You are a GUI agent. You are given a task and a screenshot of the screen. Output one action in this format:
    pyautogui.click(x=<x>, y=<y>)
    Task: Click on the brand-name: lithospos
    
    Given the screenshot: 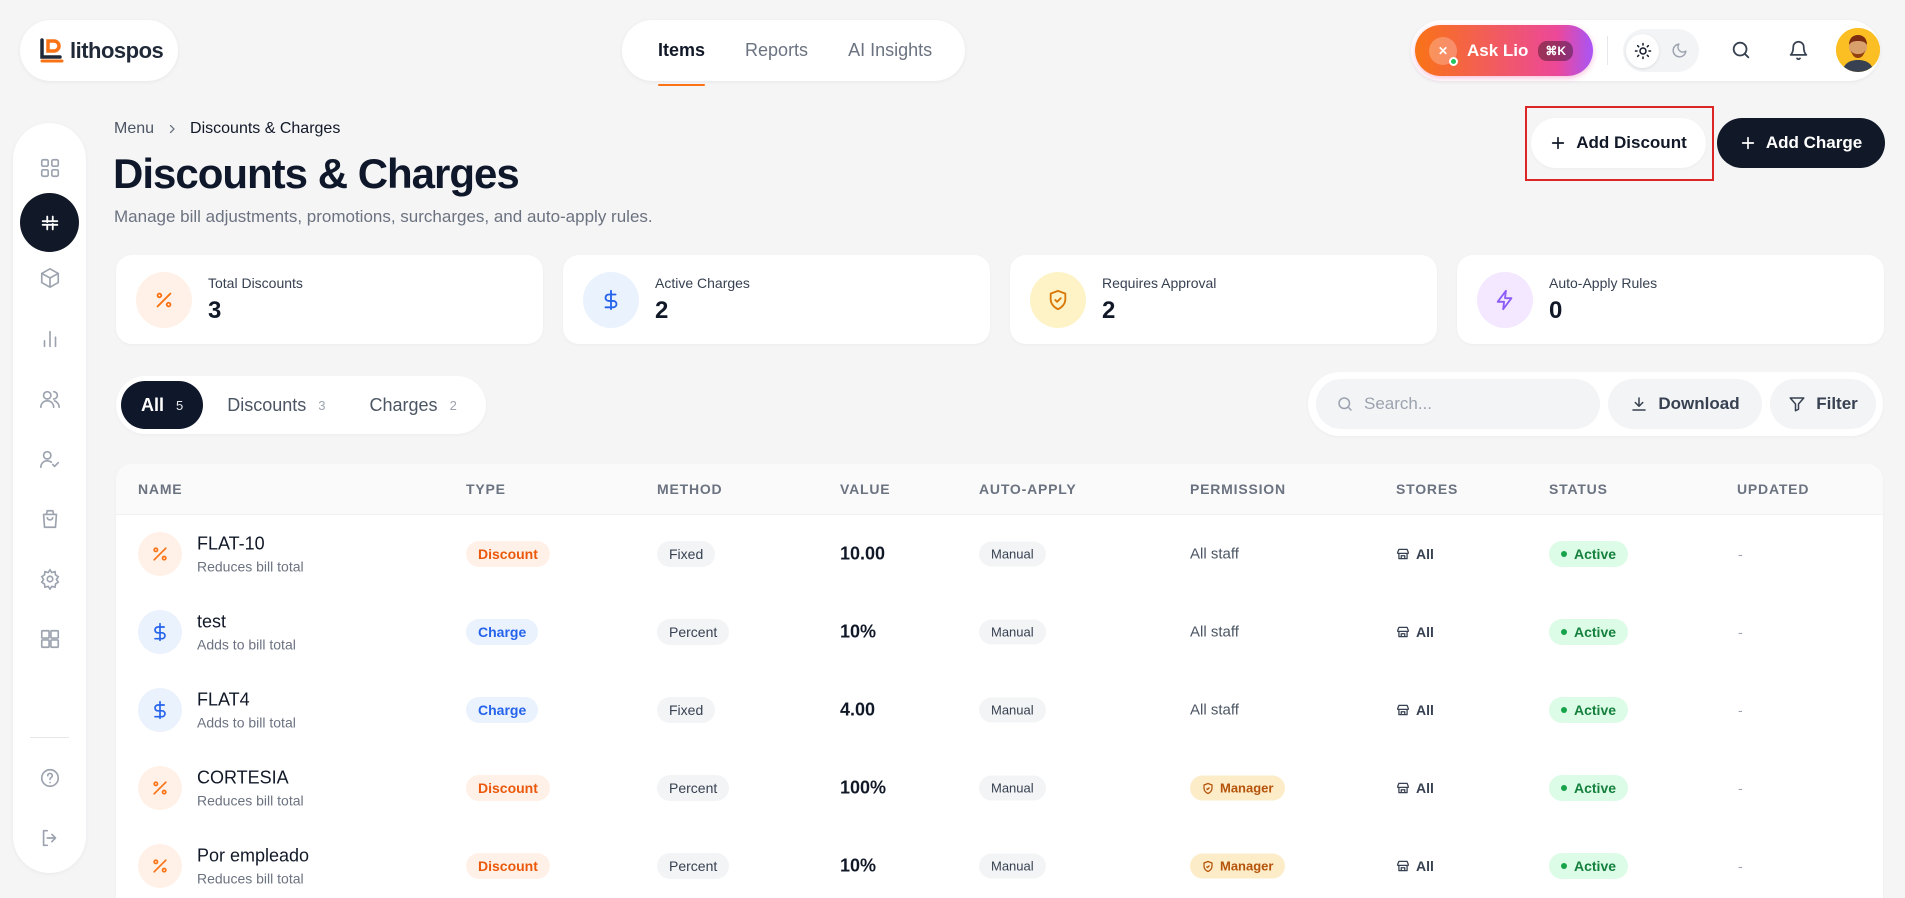 What is the action you would take?
    pyautogui.click(x=117, y=50)
    